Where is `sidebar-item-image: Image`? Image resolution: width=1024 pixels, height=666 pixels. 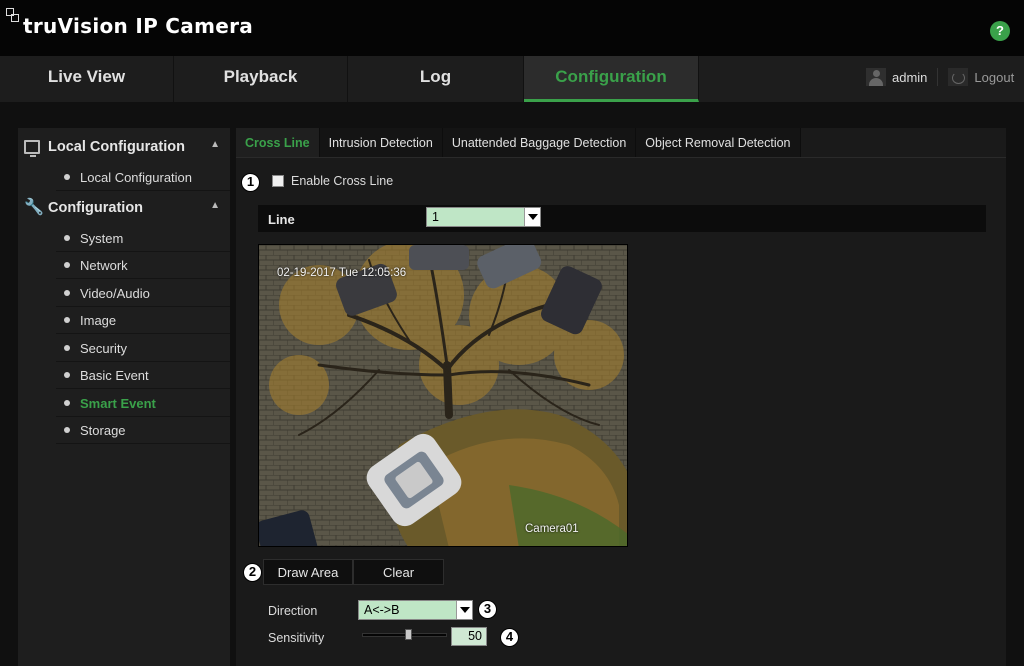 sidebar-item-image: Image is located at coordinates (143, 320).